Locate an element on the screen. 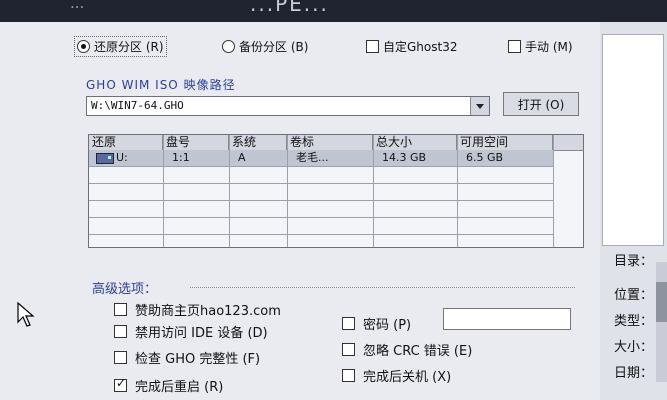 The width and height of the screenshot is (667, 400). info-type-label: 类型： is located at coordinates (634, 321).